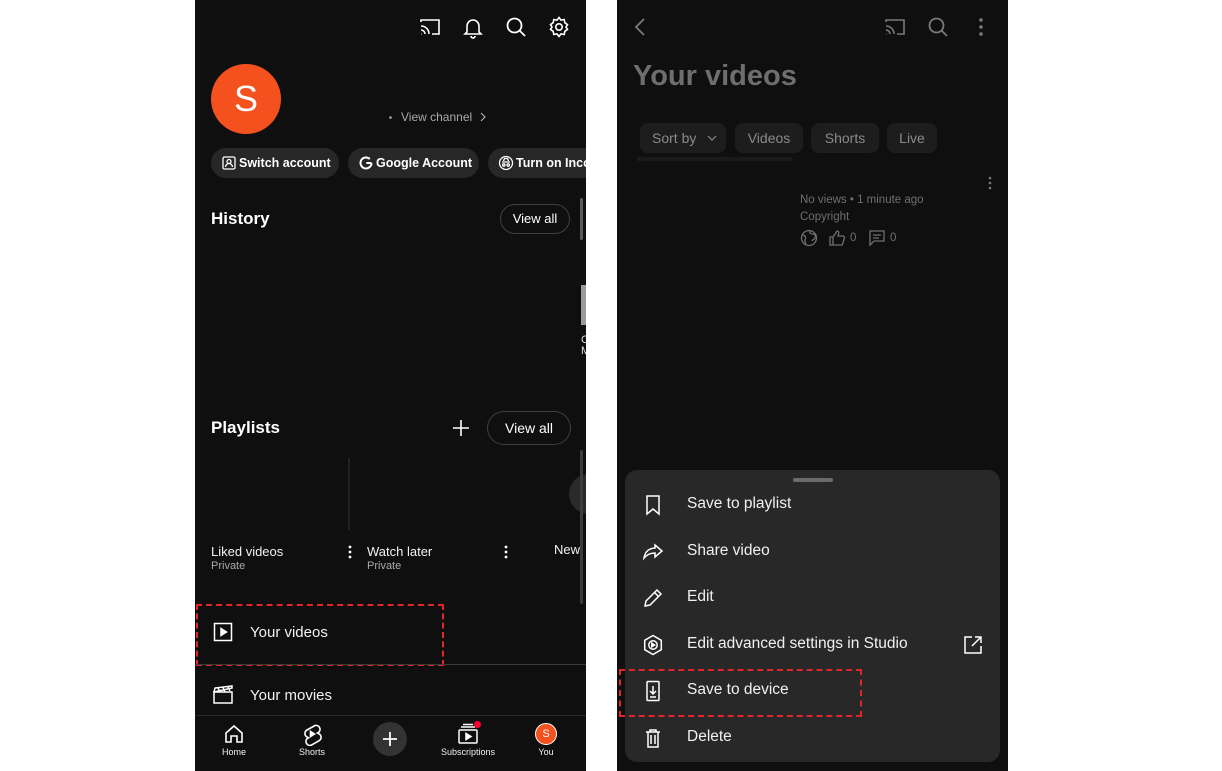  What do you see at coordinates (583, 345) in the screenshot?
I see `history-peek-text: C M` at bounding box center [583, 345].